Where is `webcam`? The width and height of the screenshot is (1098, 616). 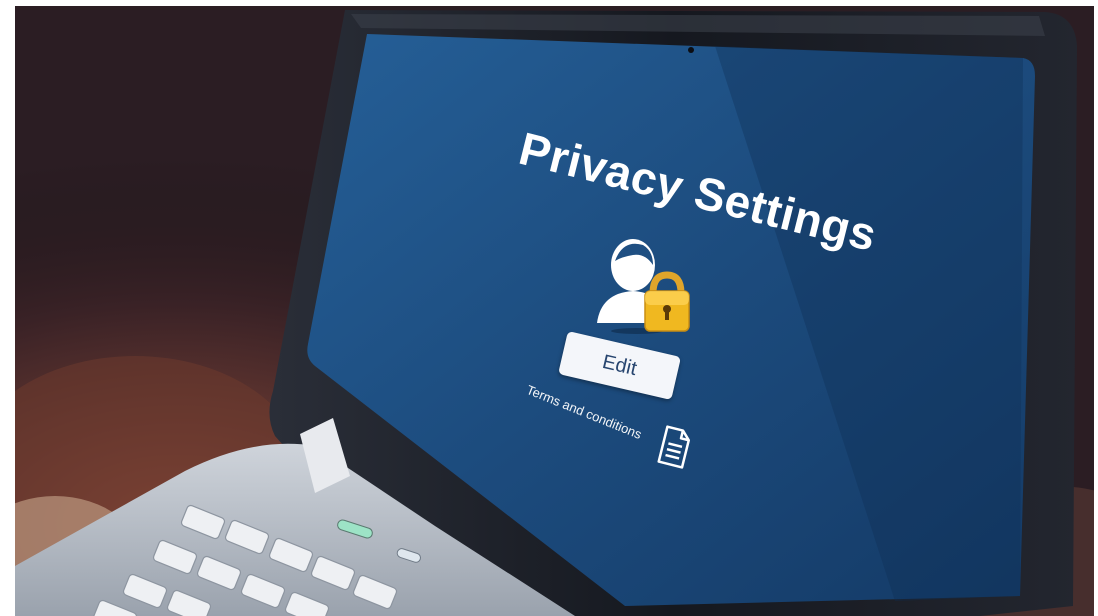 webcam is located at coordinates (691, 50).